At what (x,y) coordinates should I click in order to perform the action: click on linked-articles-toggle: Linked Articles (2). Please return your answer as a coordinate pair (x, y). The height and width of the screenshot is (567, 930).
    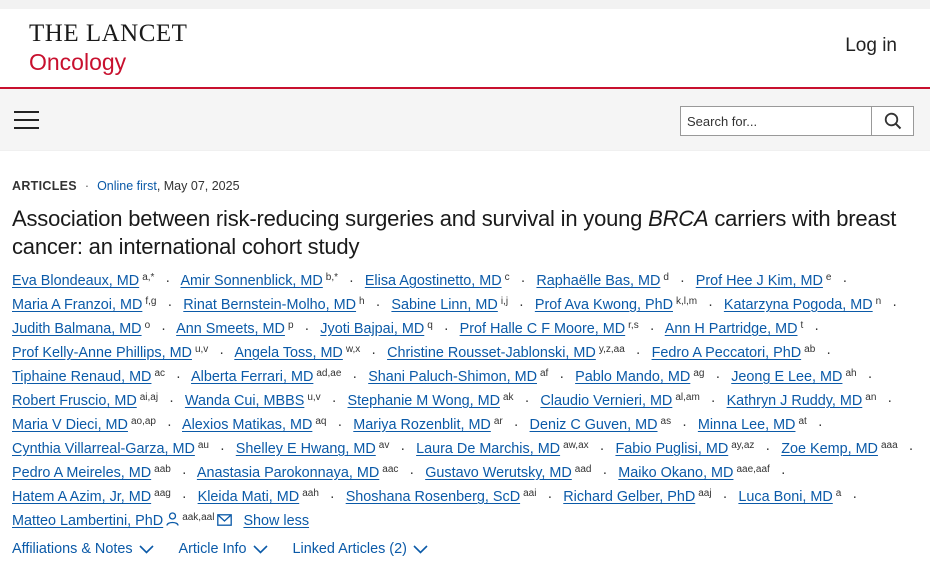
    Looking at the image, I should click on (360, 549).